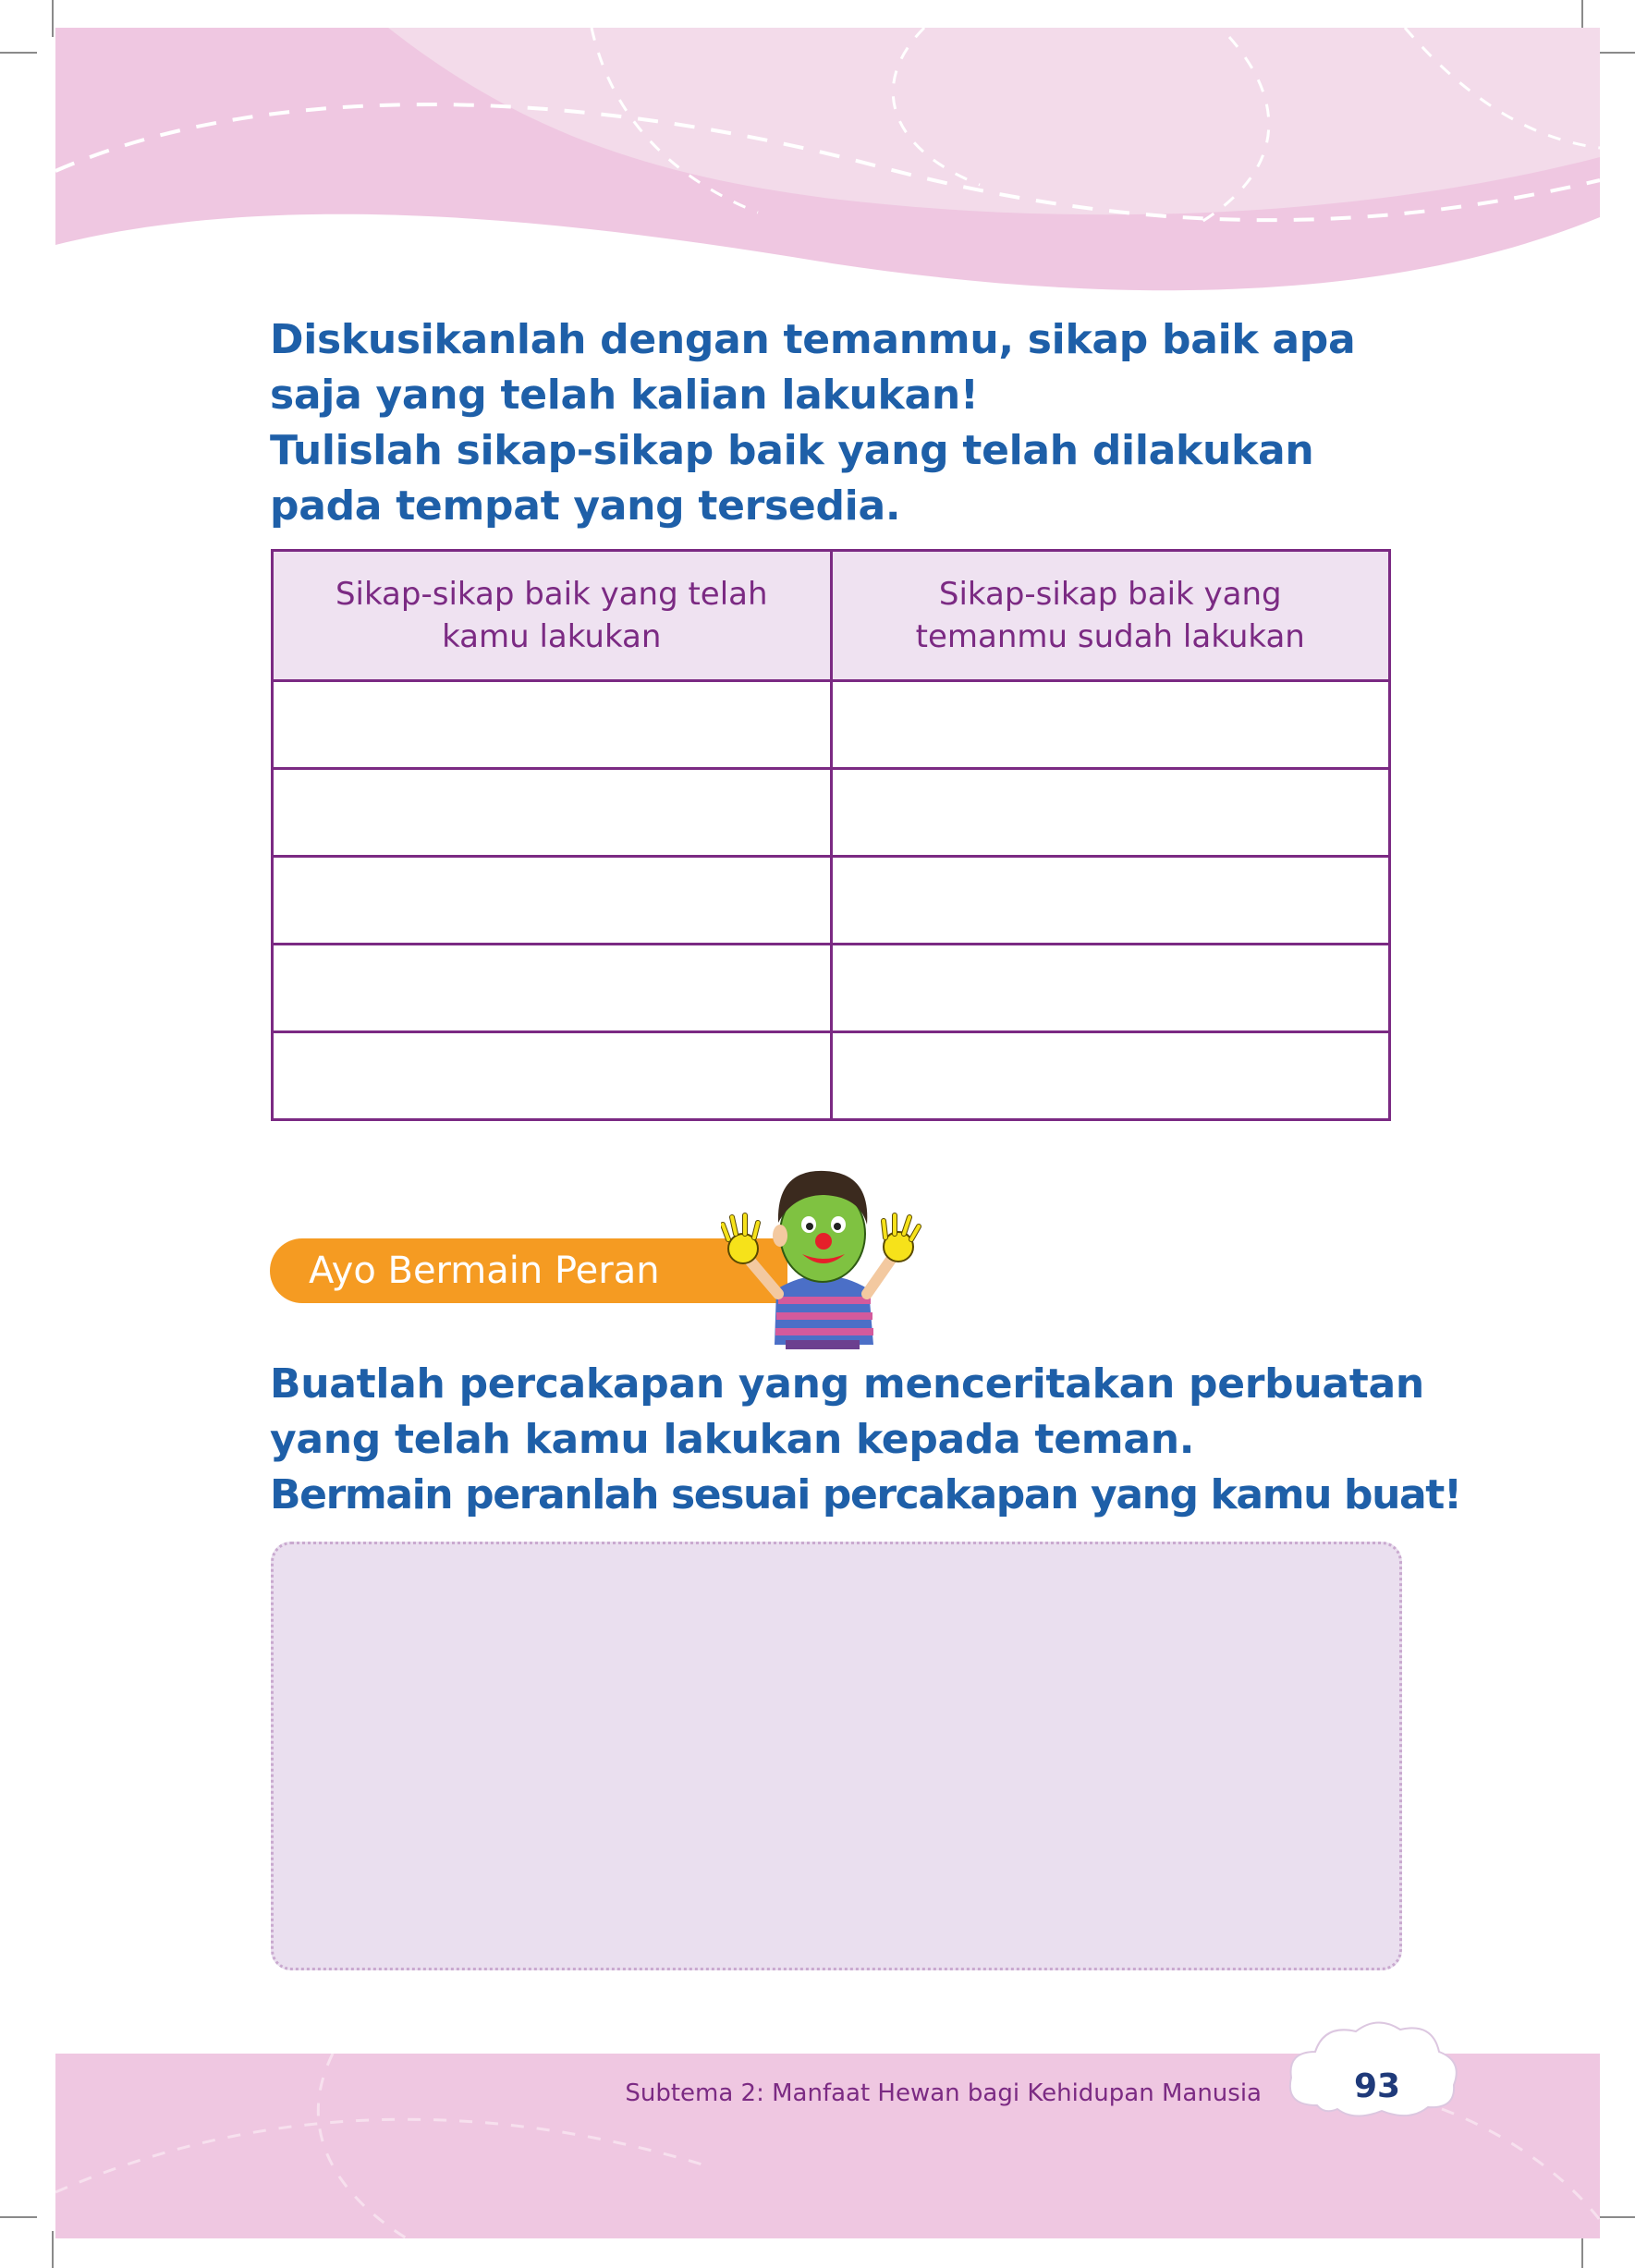 Image resolution: width=1635 pixels, height=2268 pixels. What do you see at coordinates (585, 506) in the screenshot?
I see `instruction-line: pada tempat yang tersedia.` at bounding box center [585, 506].